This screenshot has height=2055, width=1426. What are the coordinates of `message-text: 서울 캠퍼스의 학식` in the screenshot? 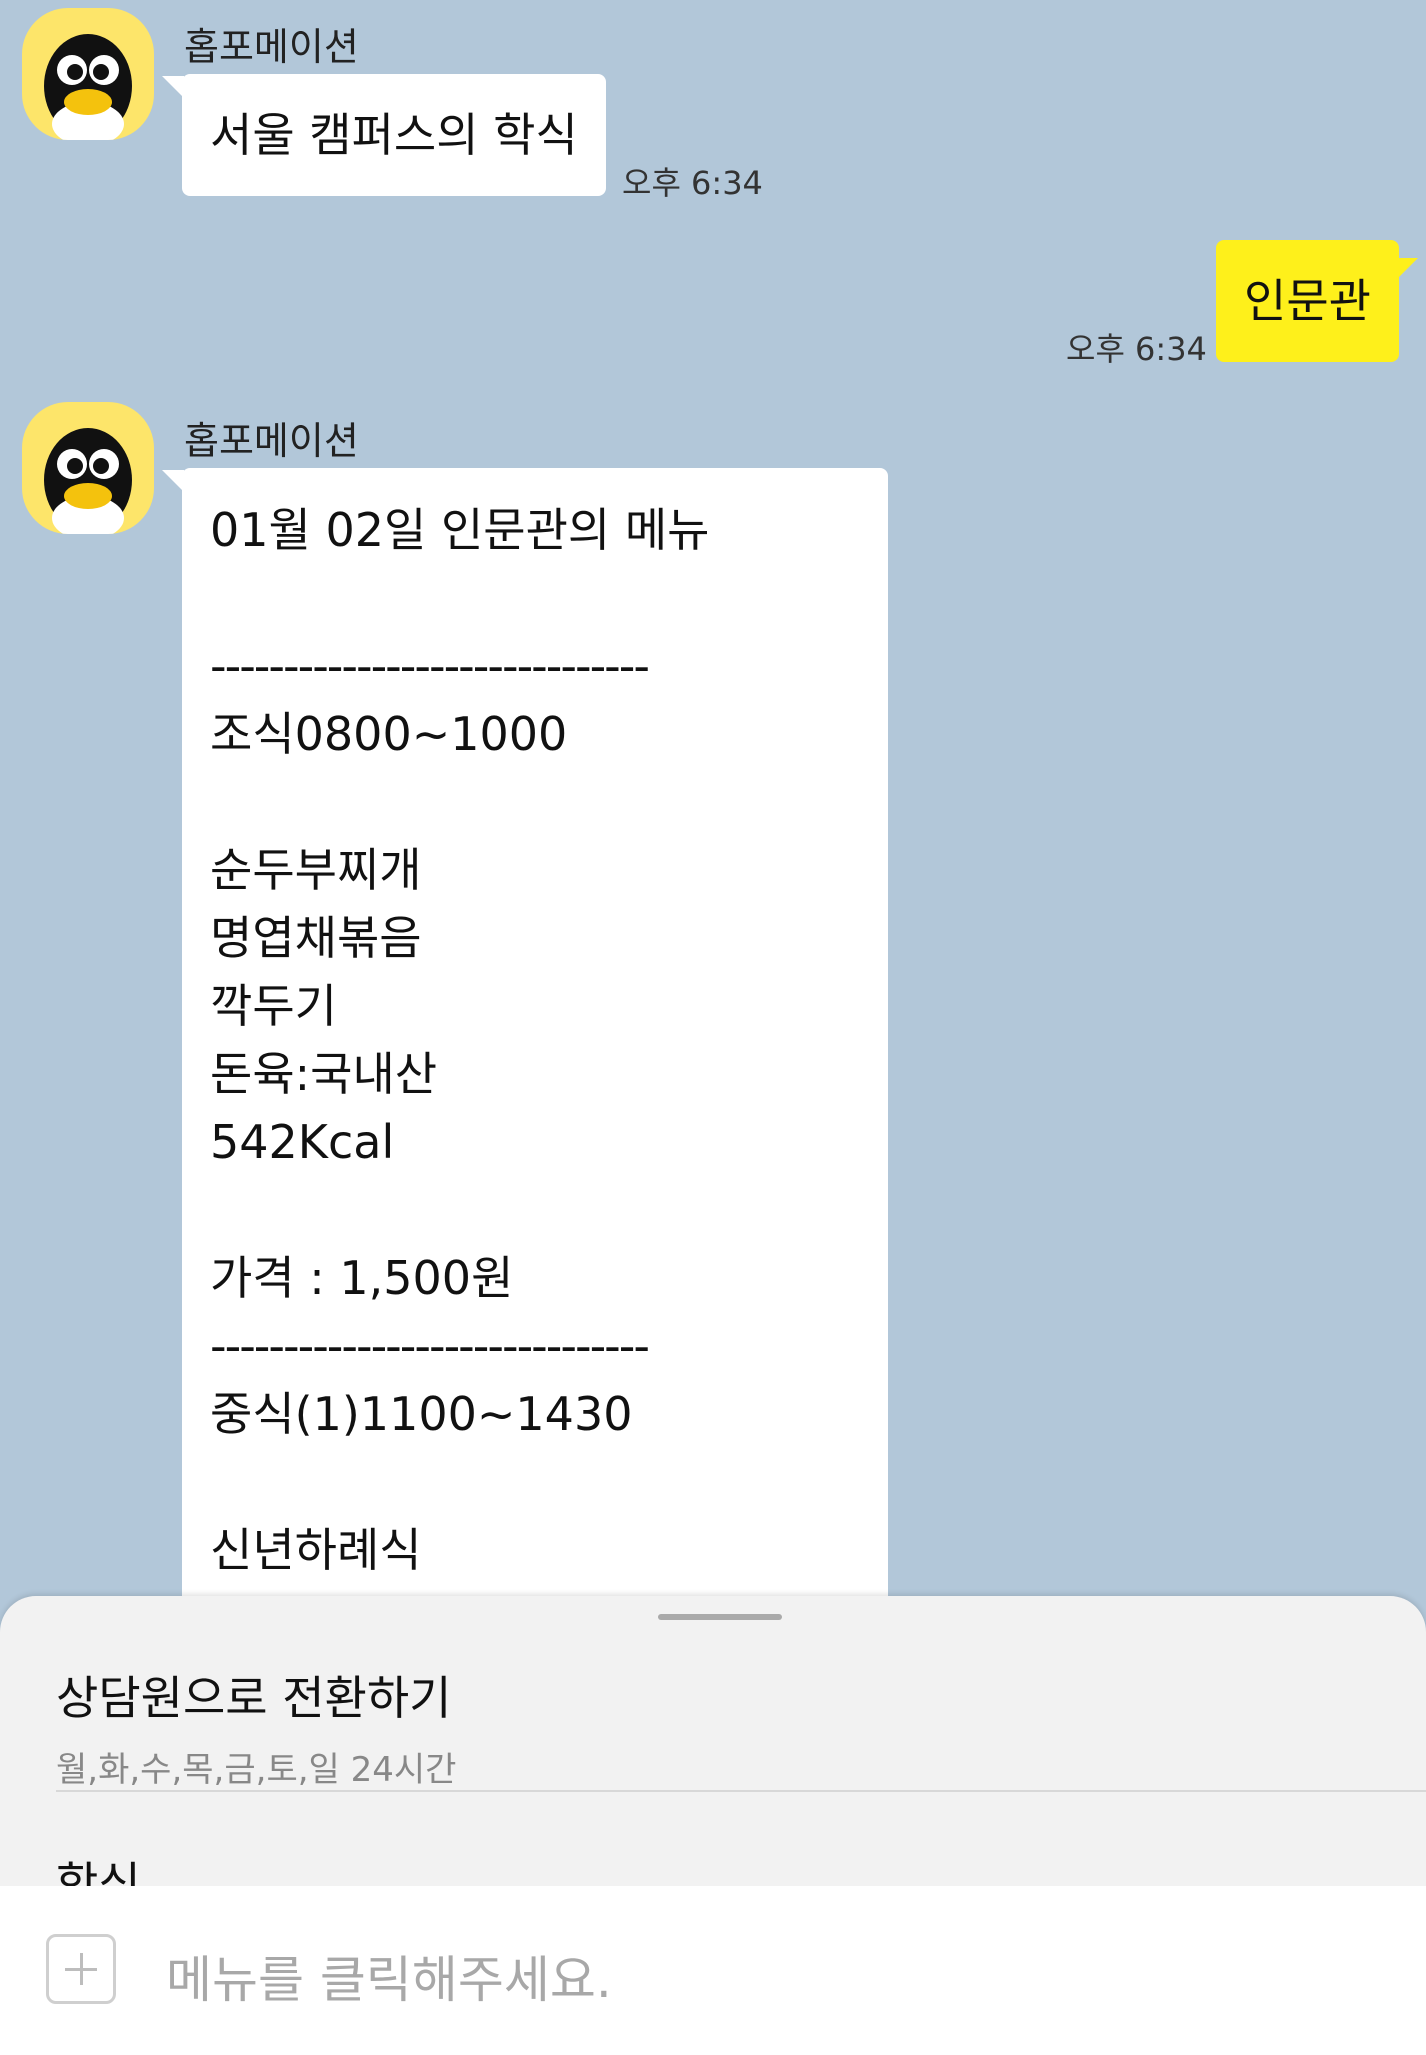 It's located at (394, 135).